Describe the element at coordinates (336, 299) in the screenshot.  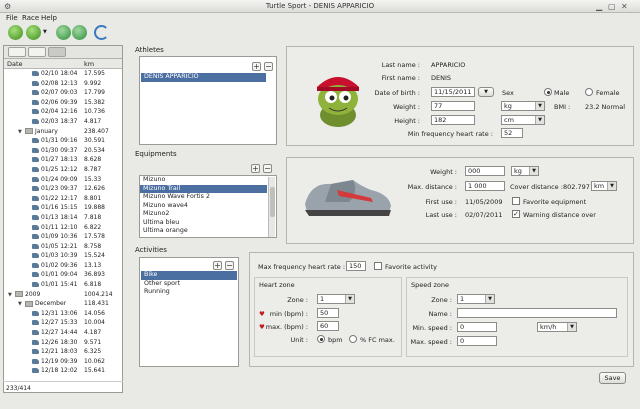
I see `heart-zone-select: 1 ▼` at that location.